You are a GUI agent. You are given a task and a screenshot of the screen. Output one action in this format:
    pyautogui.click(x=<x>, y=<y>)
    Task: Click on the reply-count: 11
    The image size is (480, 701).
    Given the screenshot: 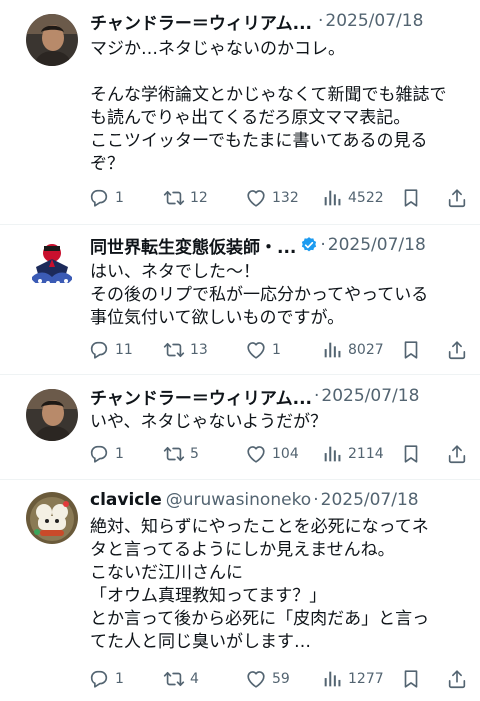 What is the action you would take?
    pyautogui.click(x=124, y=350)
    